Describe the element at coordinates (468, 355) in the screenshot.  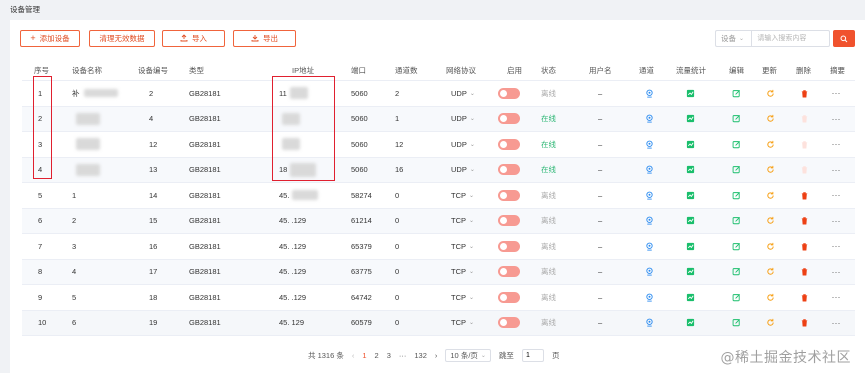
I see `page-size-select: 10 条/页 ⌄` at that location.